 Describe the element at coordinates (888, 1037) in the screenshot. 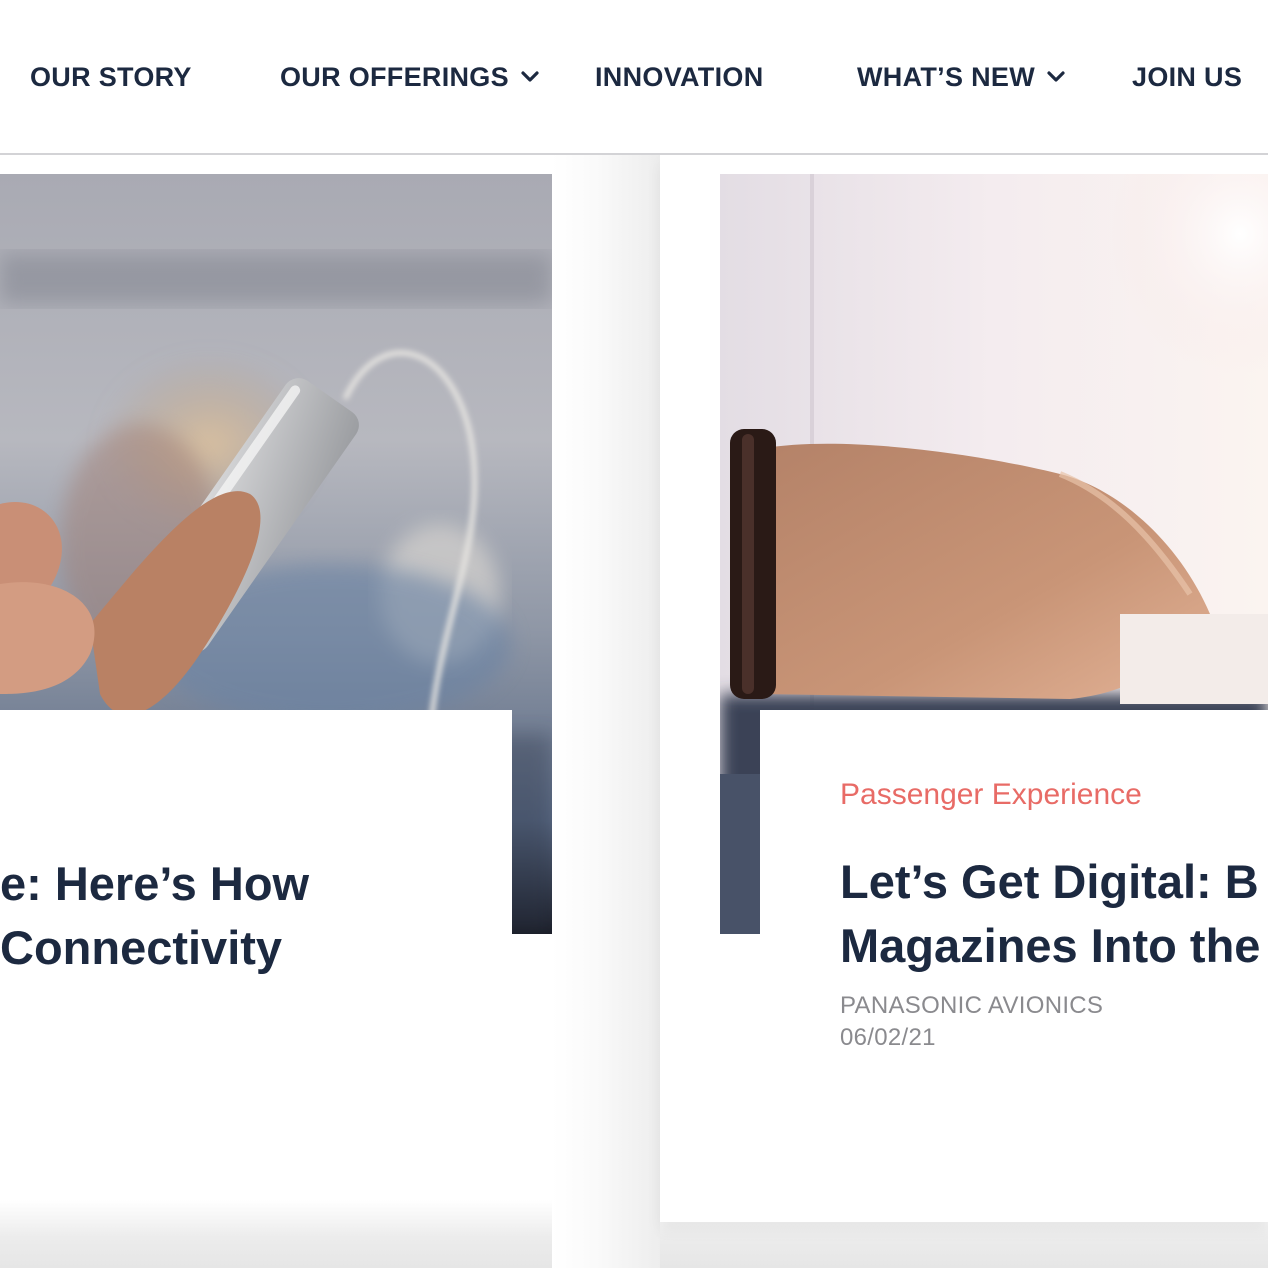

I see `article-date: 06/02/21` at that location.